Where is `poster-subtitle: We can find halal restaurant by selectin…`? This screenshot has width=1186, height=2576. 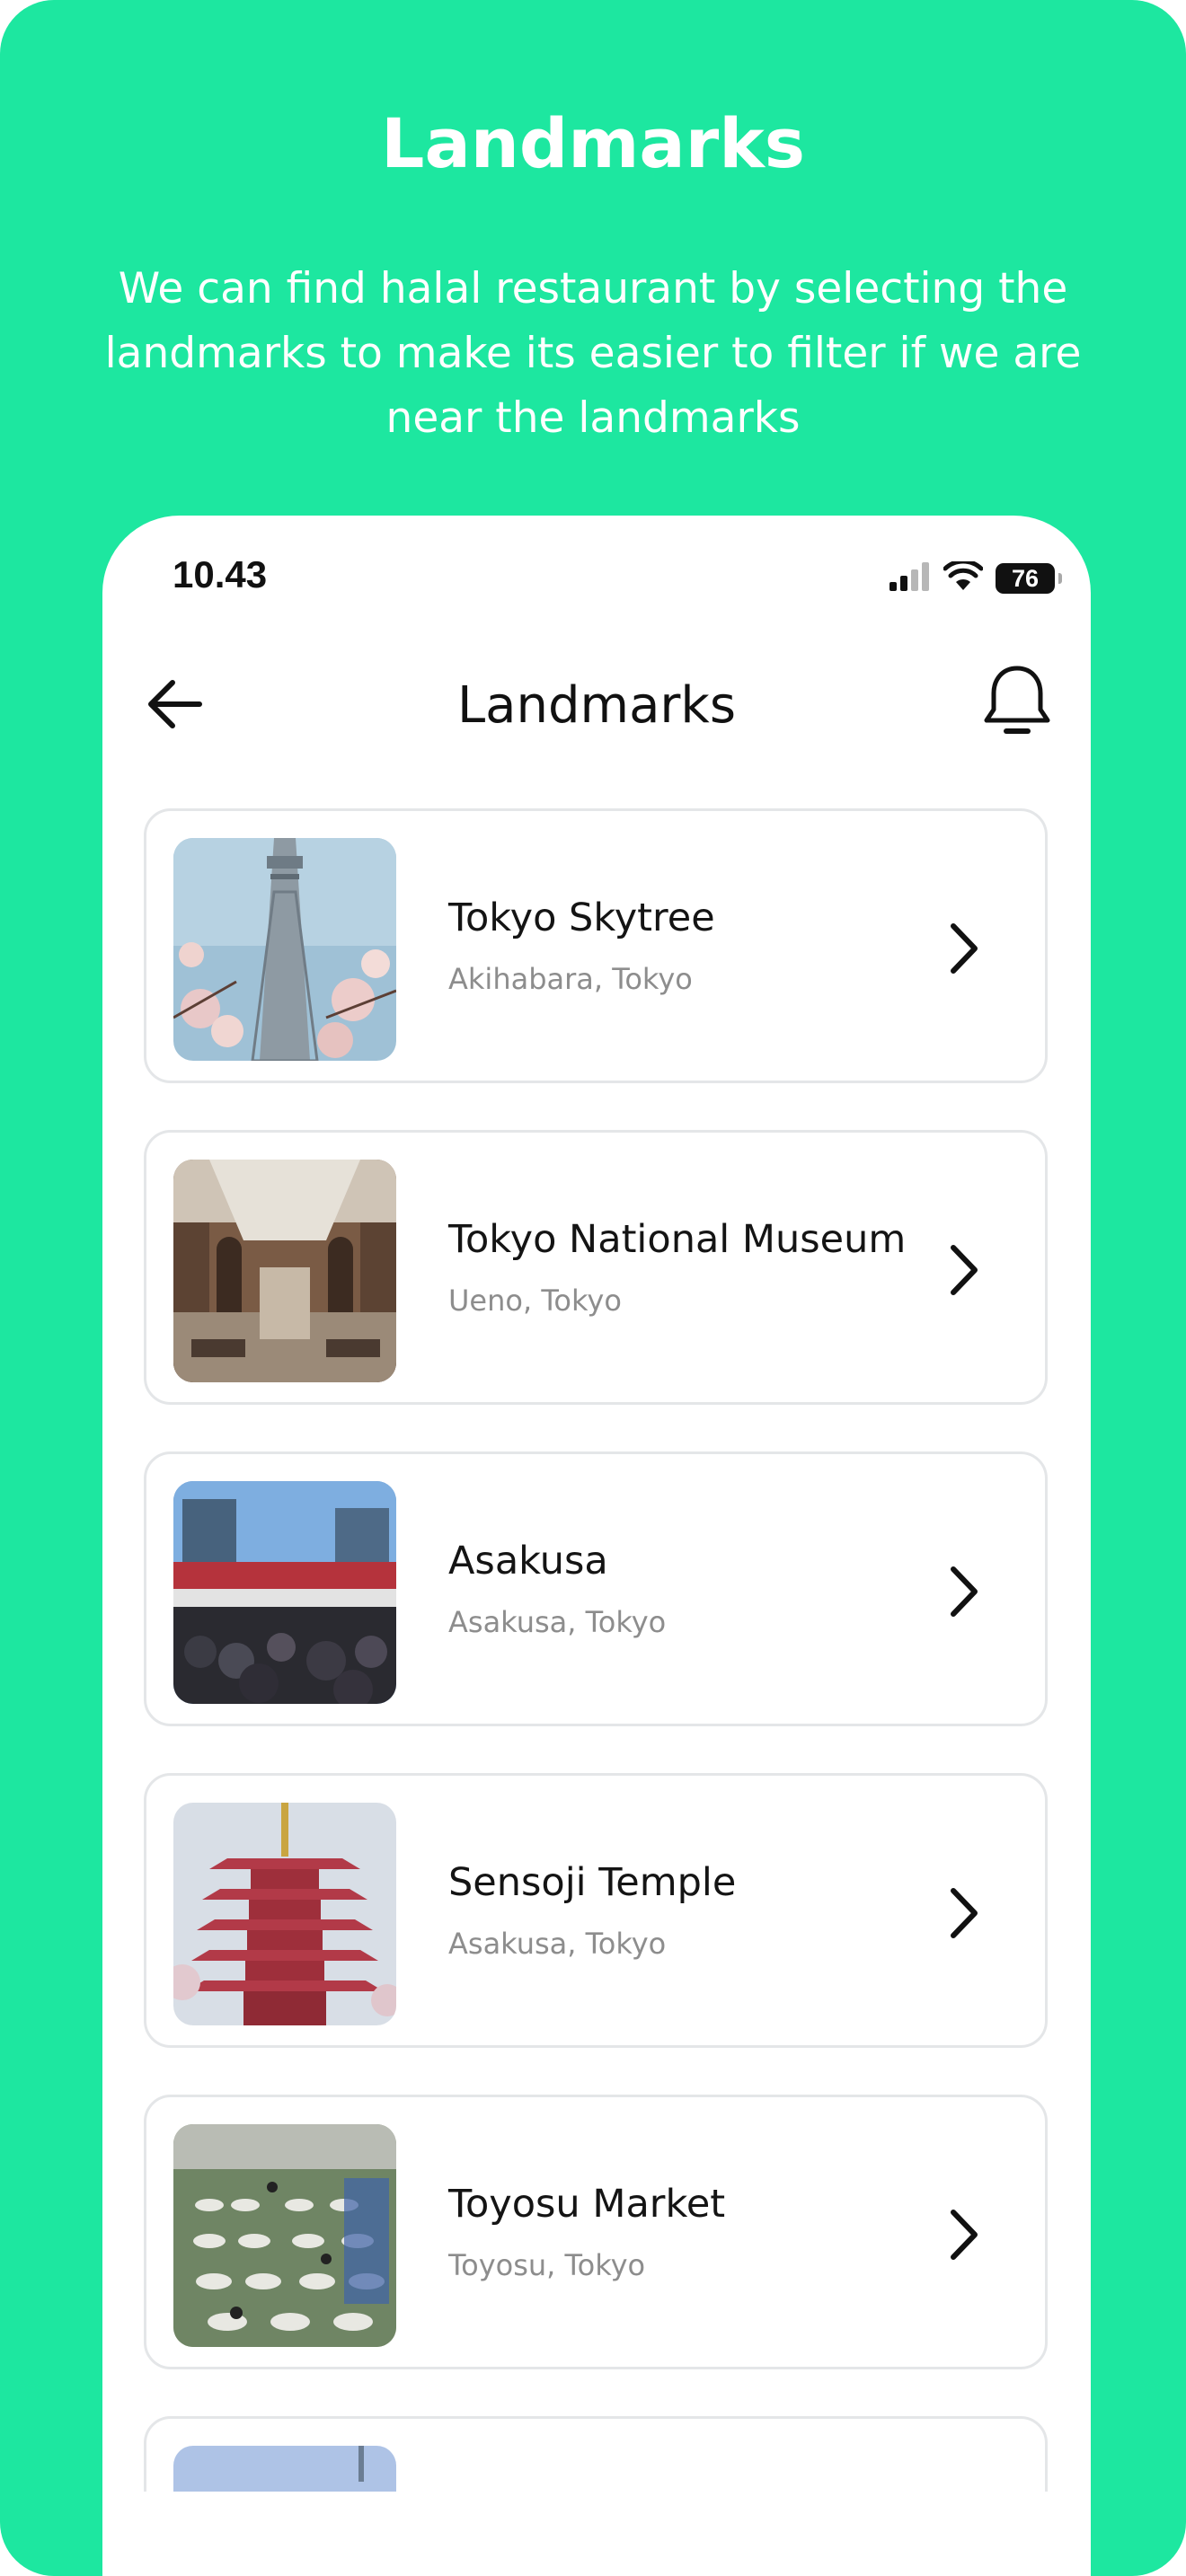 poster-subtitle: We can find halal restaurant by selectin… is located at coordinates (593, 353).